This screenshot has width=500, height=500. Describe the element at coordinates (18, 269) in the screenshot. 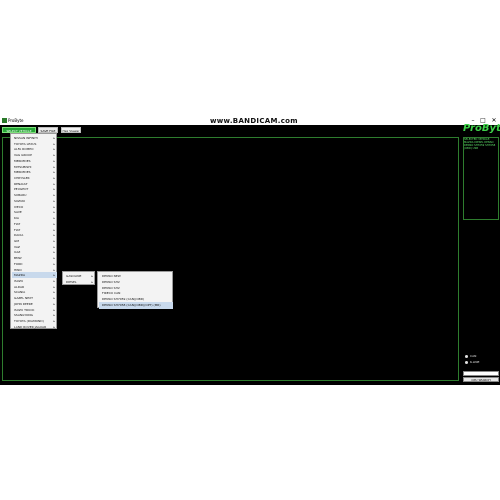

I see `menu-item-label: HINO` at that location.